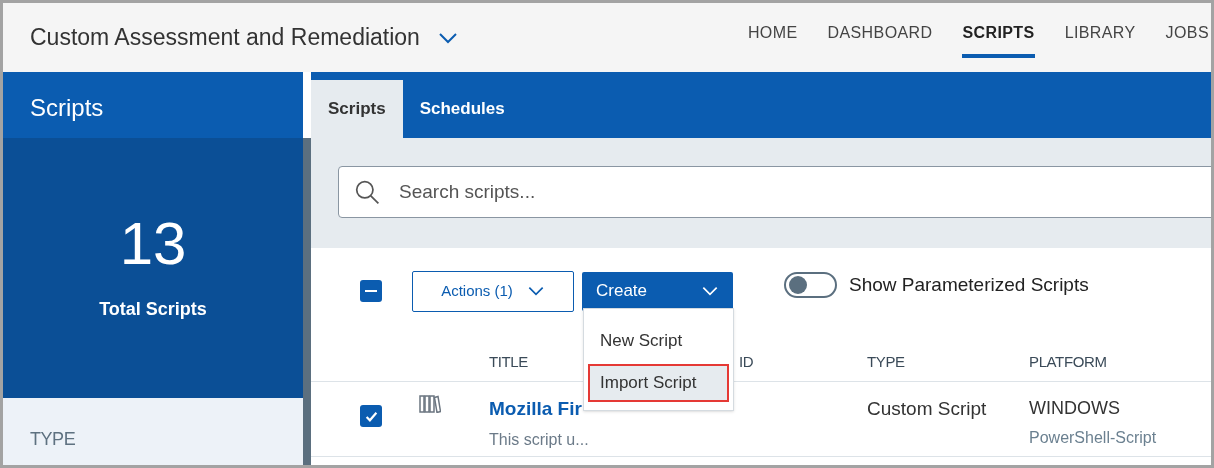 The image size is (1214, 468). I want to click on menu-item: Import Script, so click(658, 383).